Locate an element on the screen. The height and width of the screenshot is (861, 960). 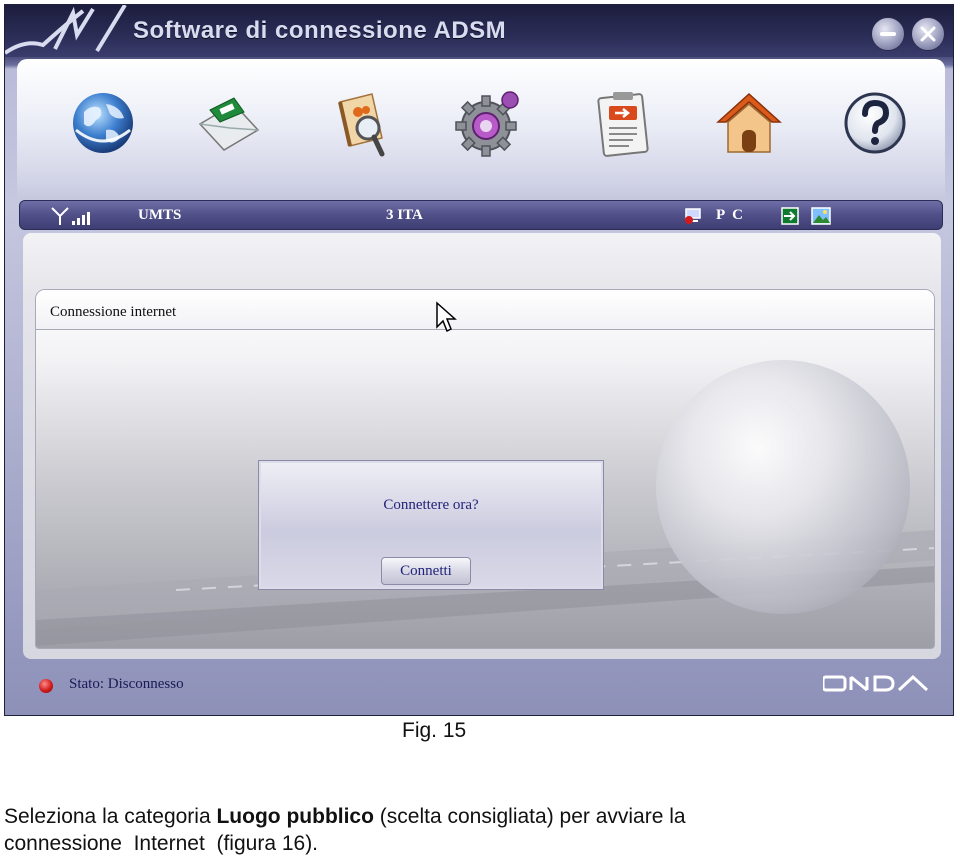
connect-button: Connetti is located at coordinates (426, 571).